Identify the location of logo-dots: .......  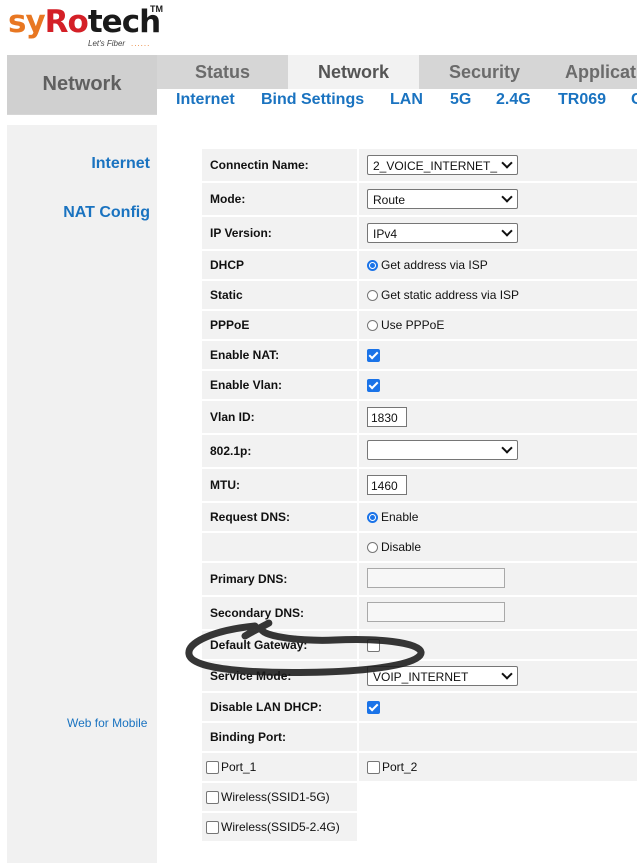
(141, 43).